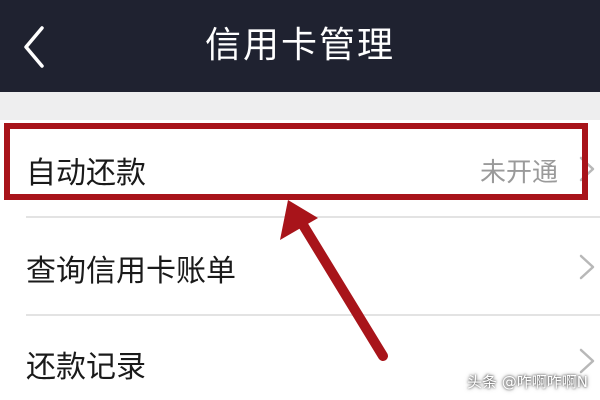 Image resolution: width=600 pixels, height=400 pixels. What do you see at coordinates (300, 106) in the screenshot?
I see `section-gap` at bounding box center [300, 106].